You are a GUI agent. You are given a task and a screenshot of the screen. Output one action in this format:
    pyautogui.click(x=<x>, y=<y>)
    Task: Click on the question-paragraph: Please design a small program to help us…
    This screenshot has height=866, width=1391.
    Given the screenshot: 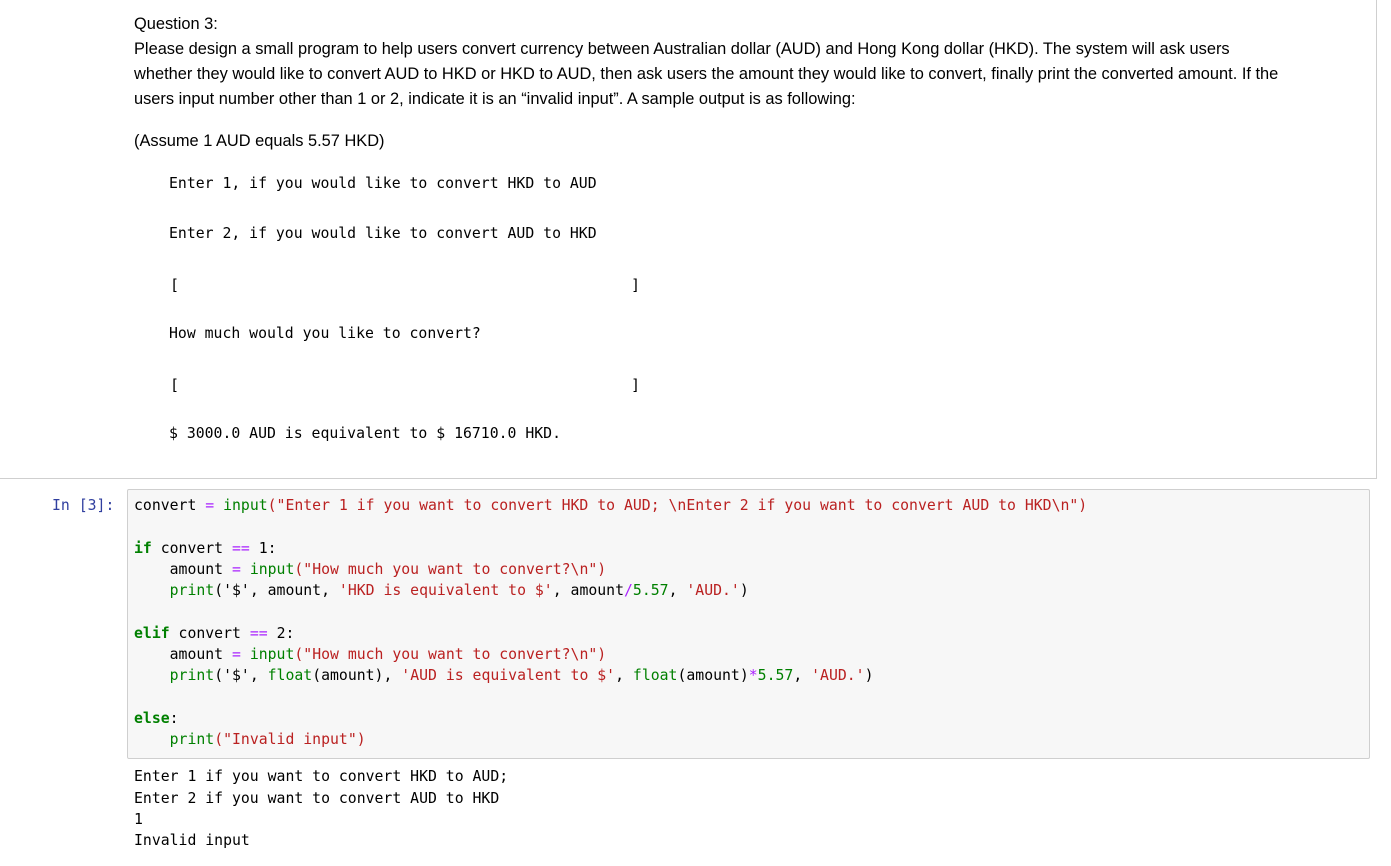 What is the action you would take?
    pyautogui.click(x=749, y=74)
    